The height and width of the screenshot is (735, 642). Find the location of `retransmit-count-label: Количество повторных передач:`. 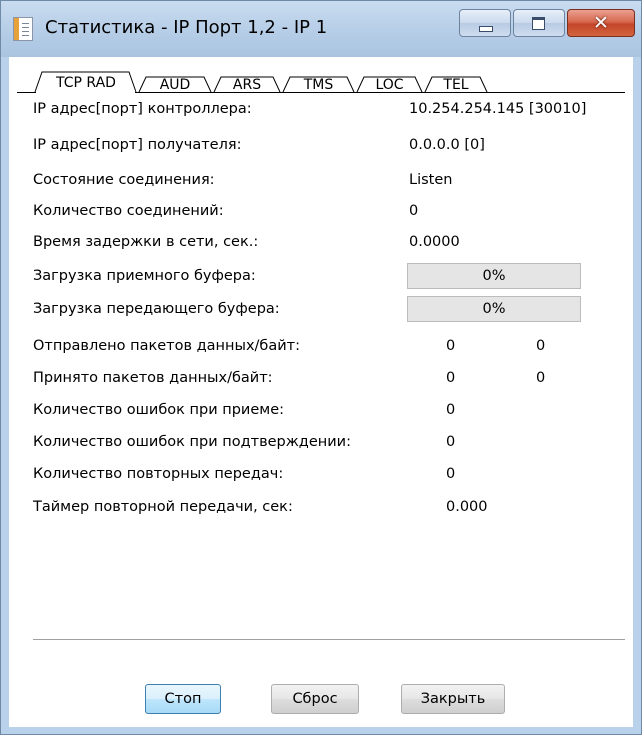

retransmit-count-label: Количество повторных передач: is located at coordinates (158, 474).